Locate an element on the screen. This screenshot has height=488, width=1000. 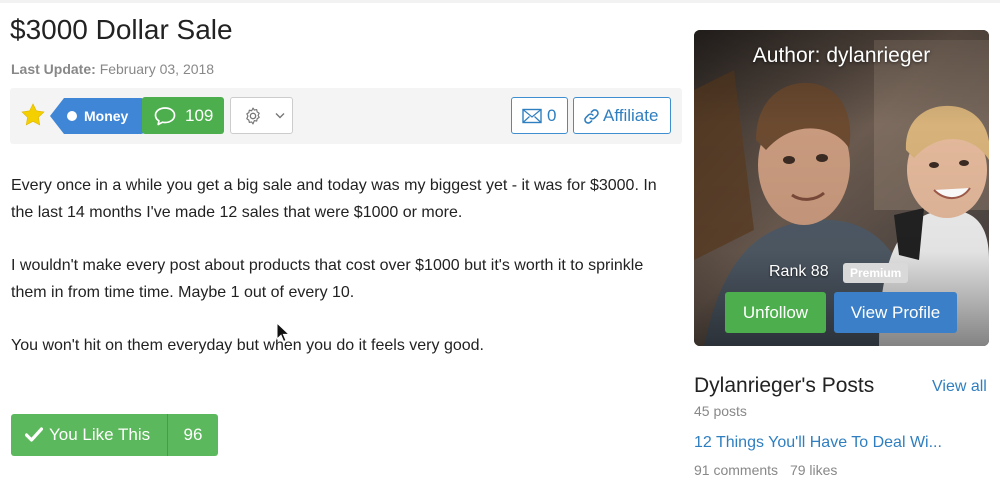
last-update-label: Last Update: is located at coordinates (53, 69).